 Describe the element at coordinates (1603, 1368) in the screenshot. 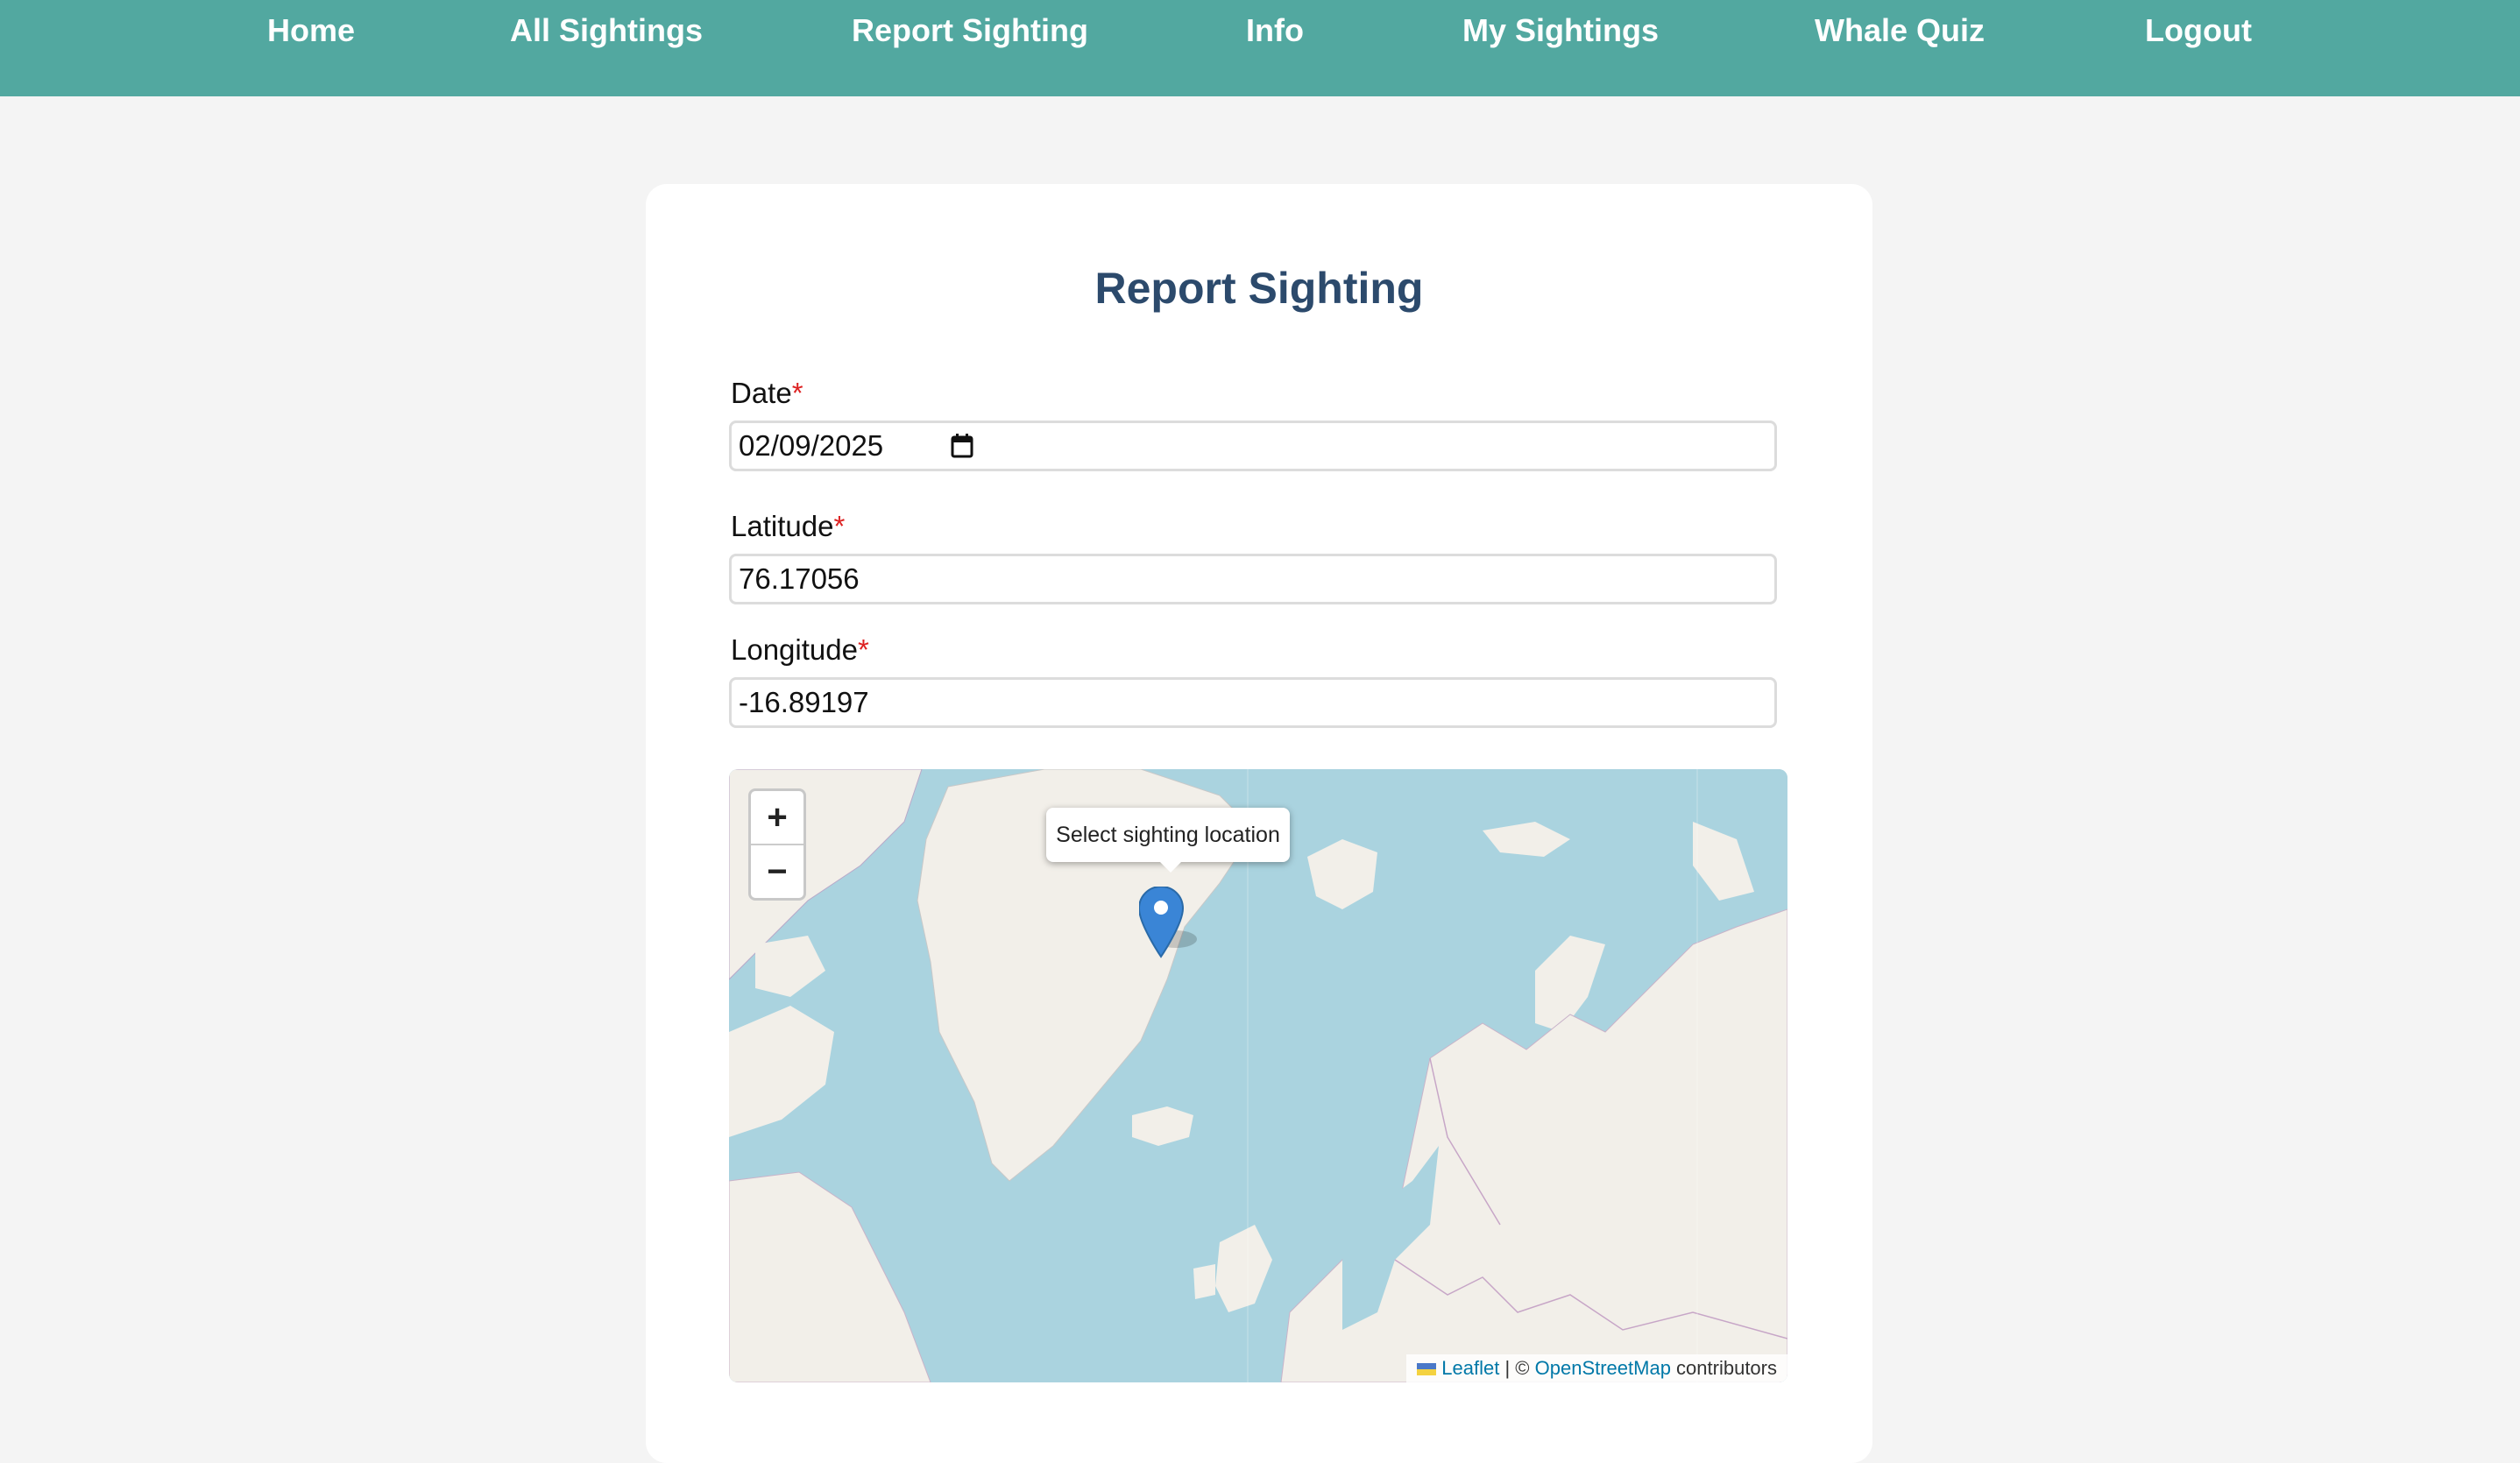

I see `osm-link: OpenStreetMap` at that location.